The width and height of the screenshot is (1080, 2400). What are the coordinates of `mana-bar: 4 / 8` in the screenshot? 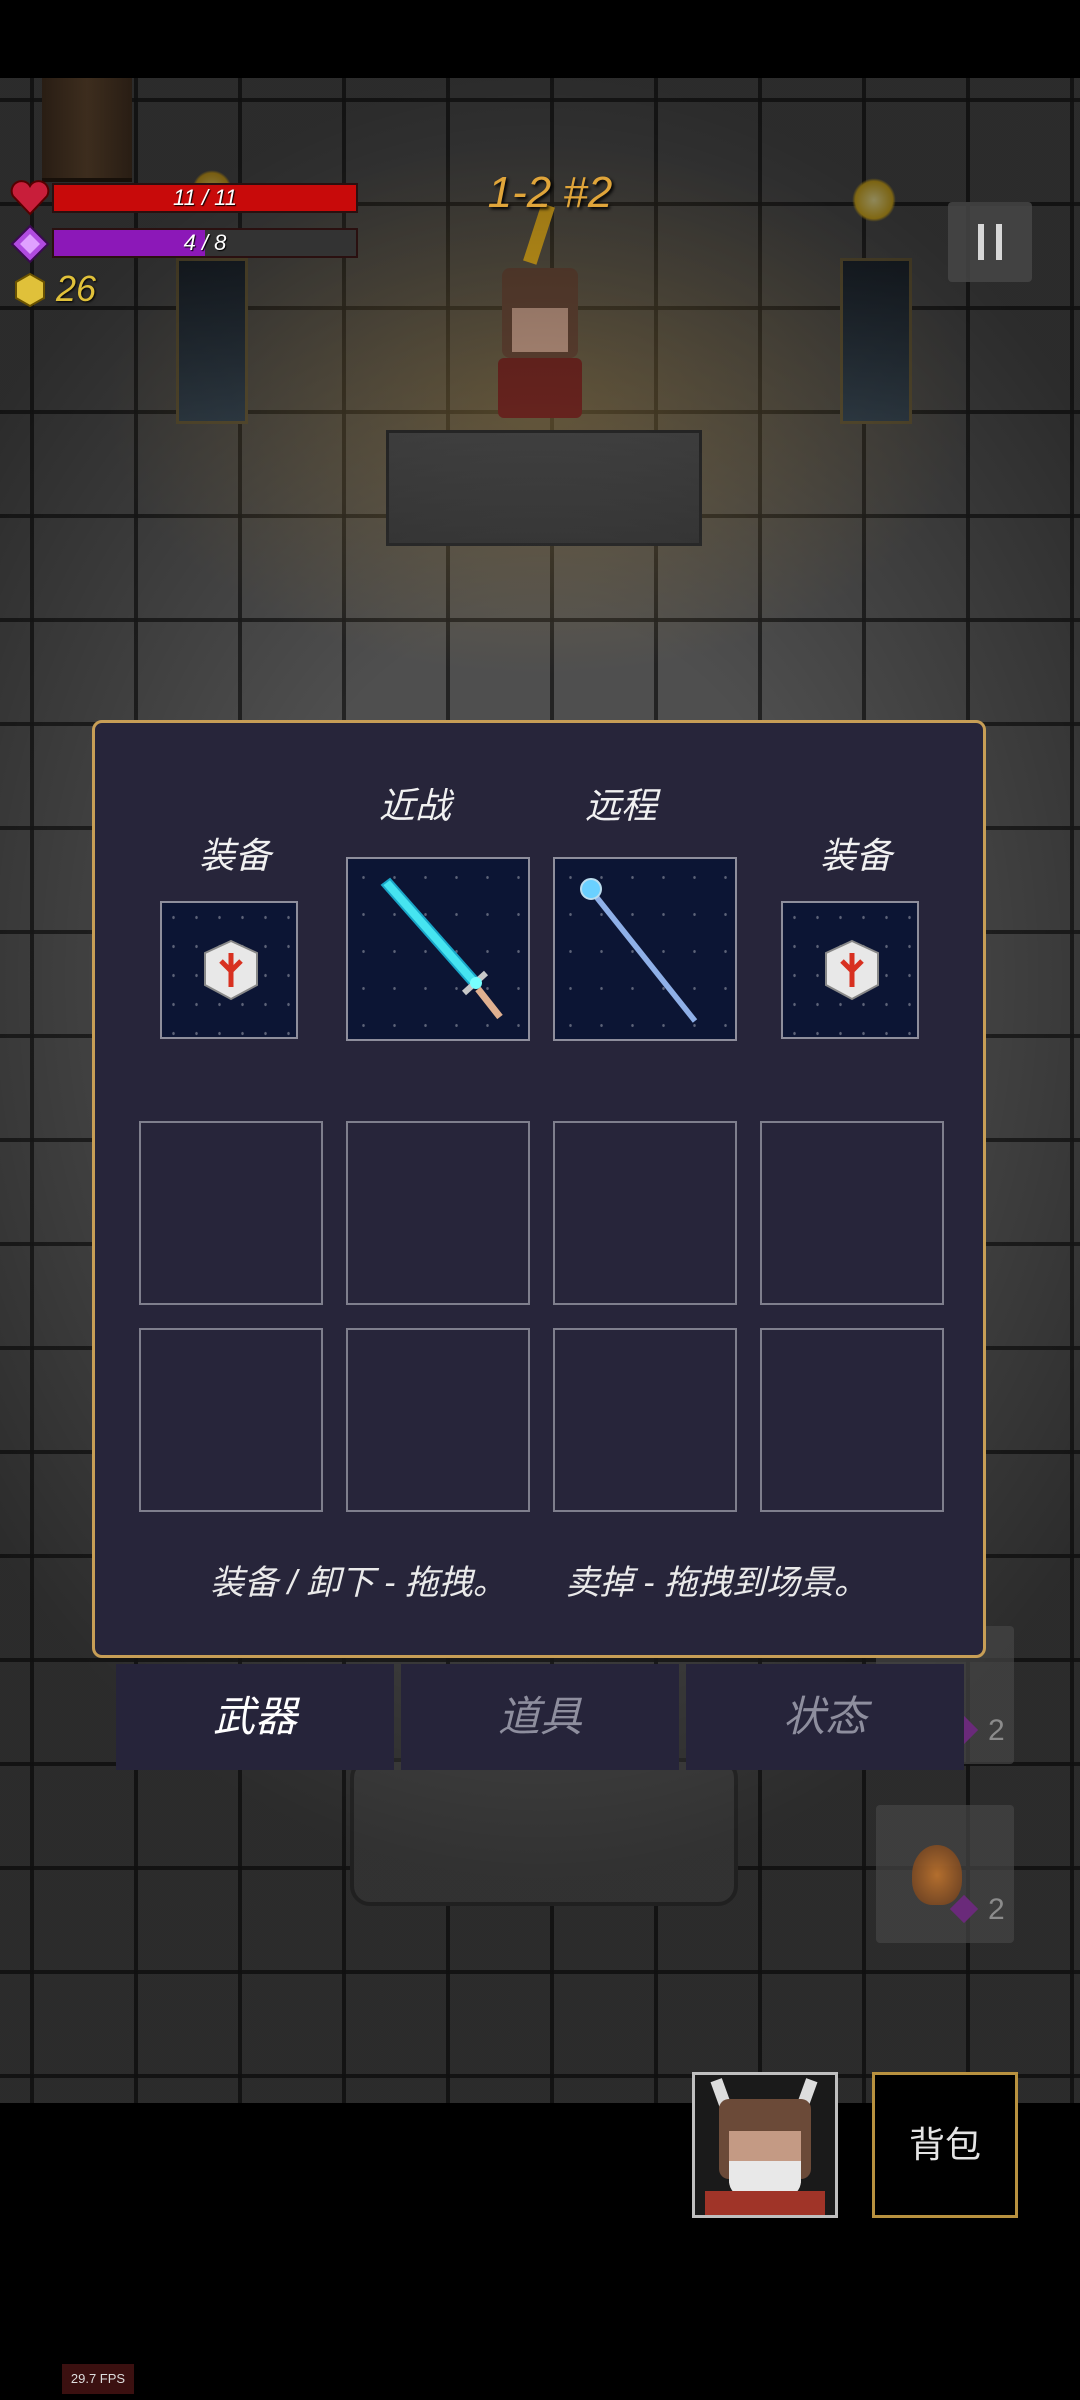 It's located at (205, 243).